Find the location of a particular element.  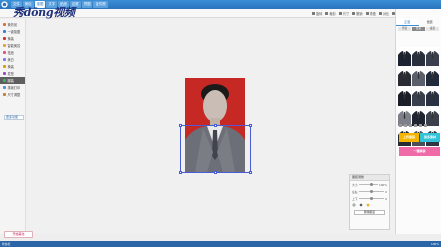

redo-icon is located at coordinates (367, 13).